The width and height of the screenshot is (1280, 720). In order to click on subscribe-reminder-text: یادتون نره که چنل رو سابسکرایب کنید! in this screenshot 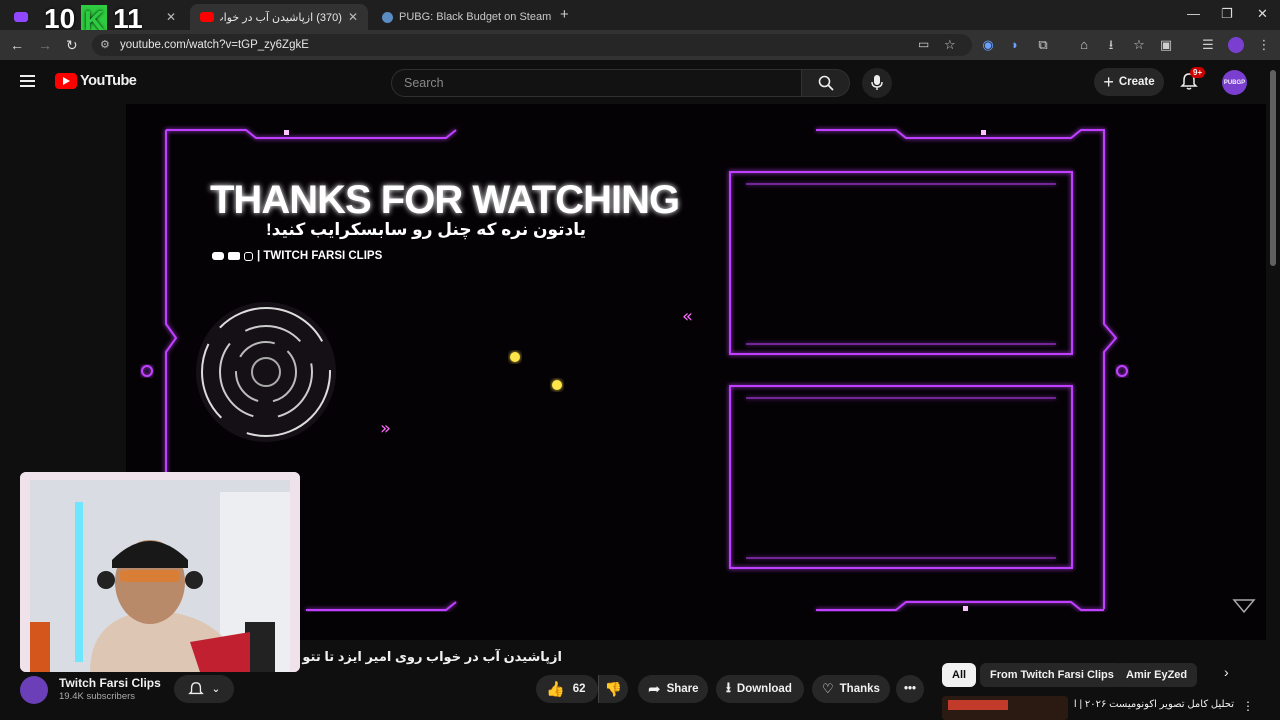, I will do `click(426, 229)`.